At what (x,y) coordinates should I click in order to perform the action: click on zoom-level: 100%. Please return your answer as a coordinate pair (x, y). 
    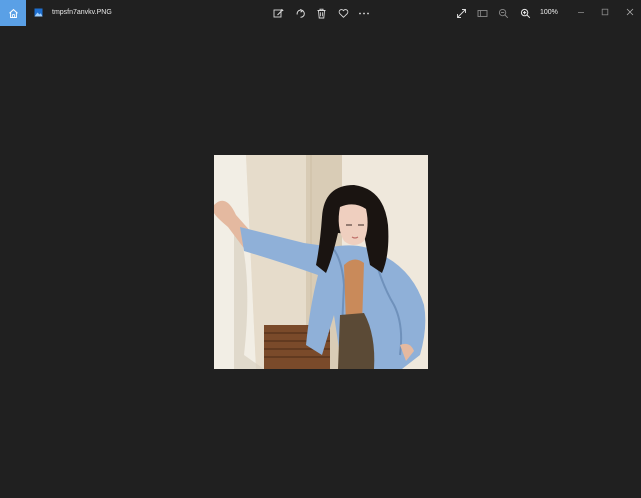
    Looking at the image, I should click on (549, 13).